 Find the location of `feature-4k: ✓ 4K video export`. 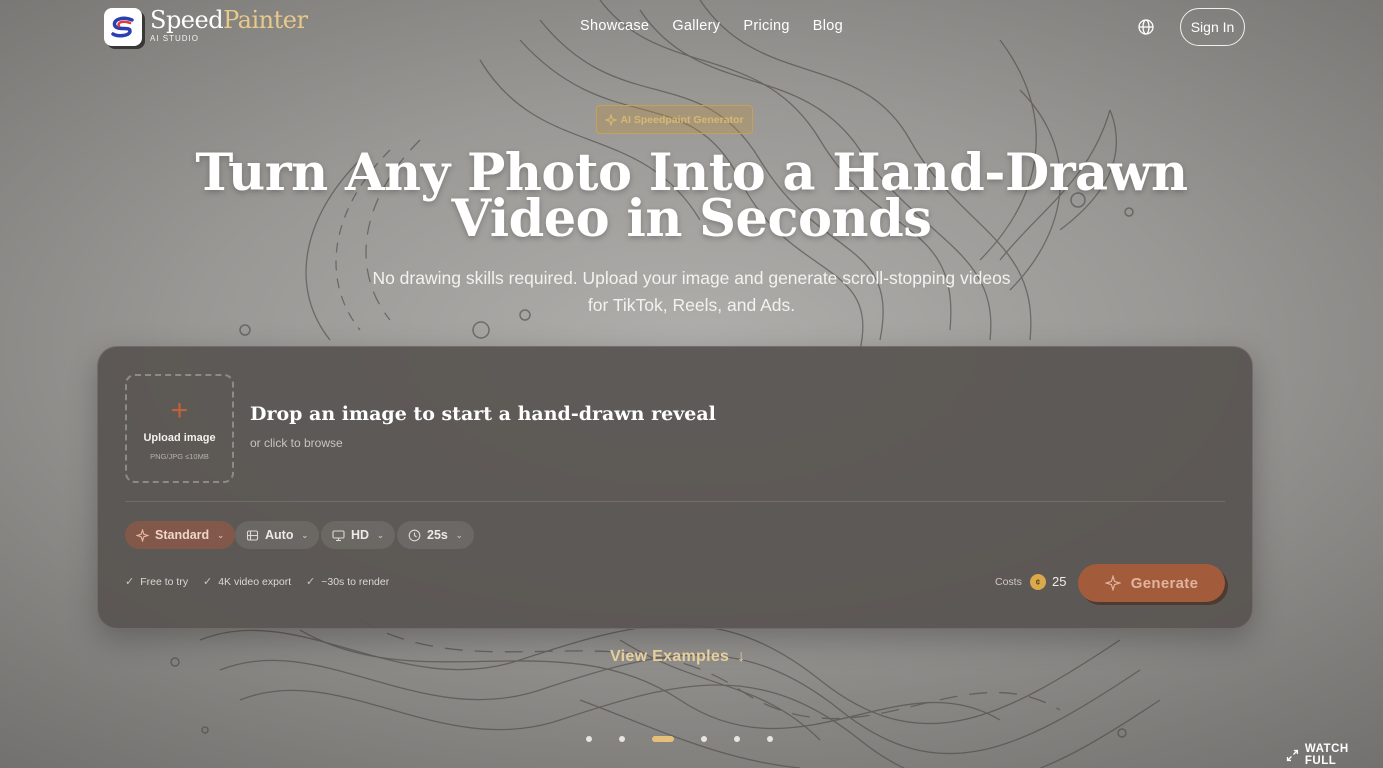

feature-4k: ✓ 4K video export is located at coordinates (247, 582).